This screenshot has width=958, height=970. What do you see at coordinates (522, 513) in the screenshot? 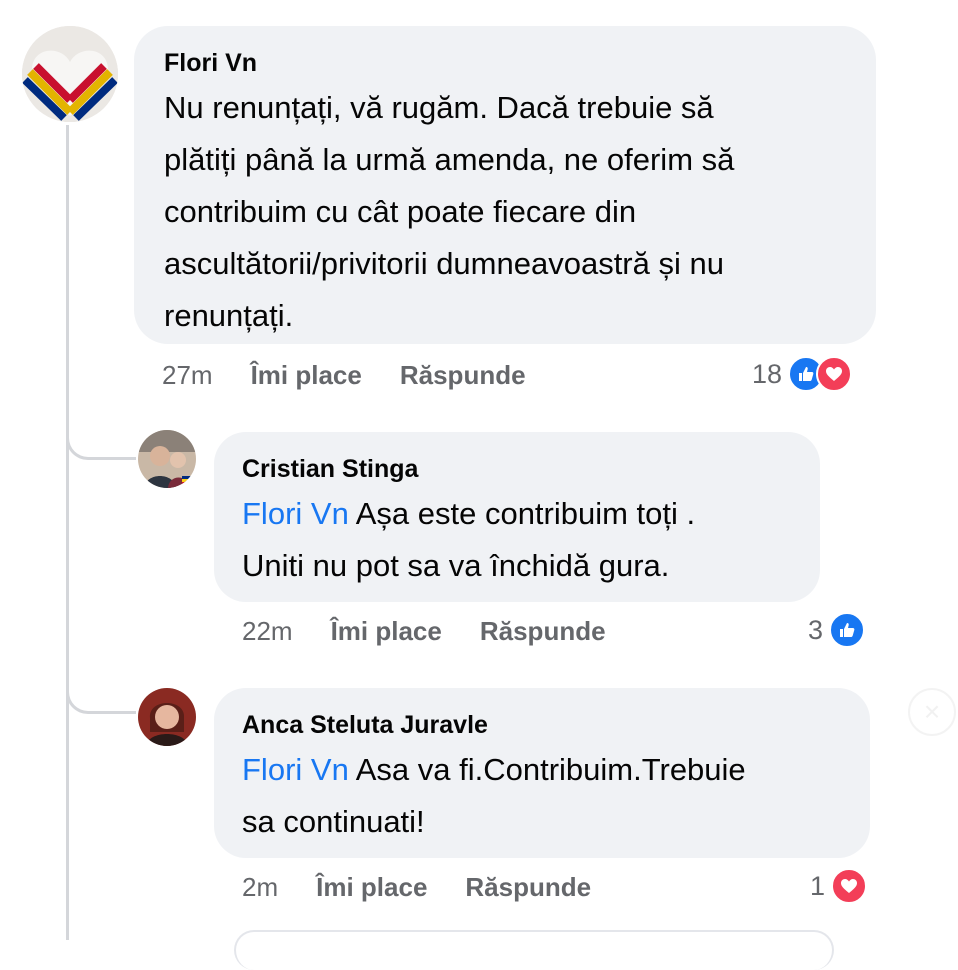
I see `reply-line: Așa este contribuim toți .` at bounding box center [522, 513].